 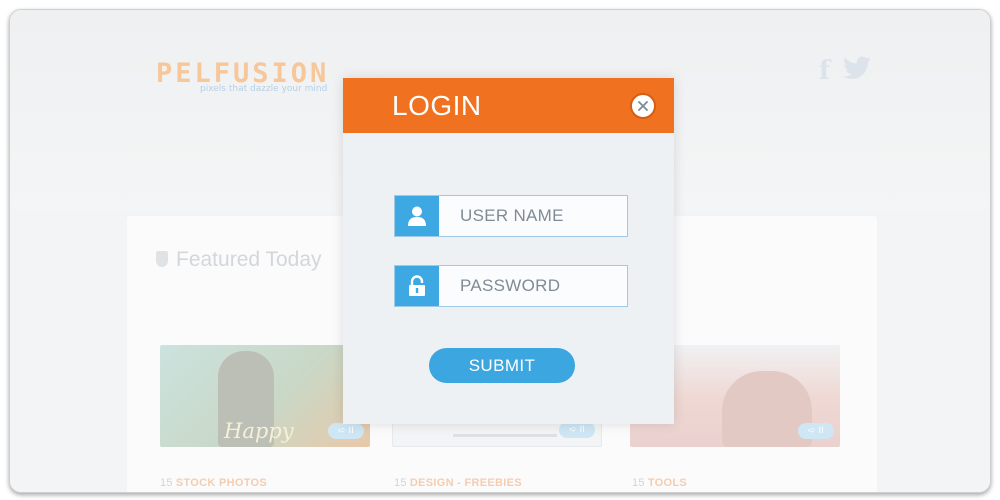 I want to click on site-tagline: pixels that dazzle your mind, so click(x=264, y=89).